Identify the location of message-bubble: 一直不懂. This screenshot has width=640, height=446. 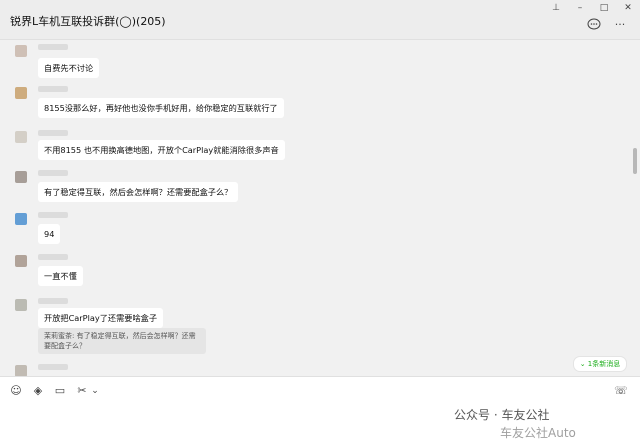
(60, 276).